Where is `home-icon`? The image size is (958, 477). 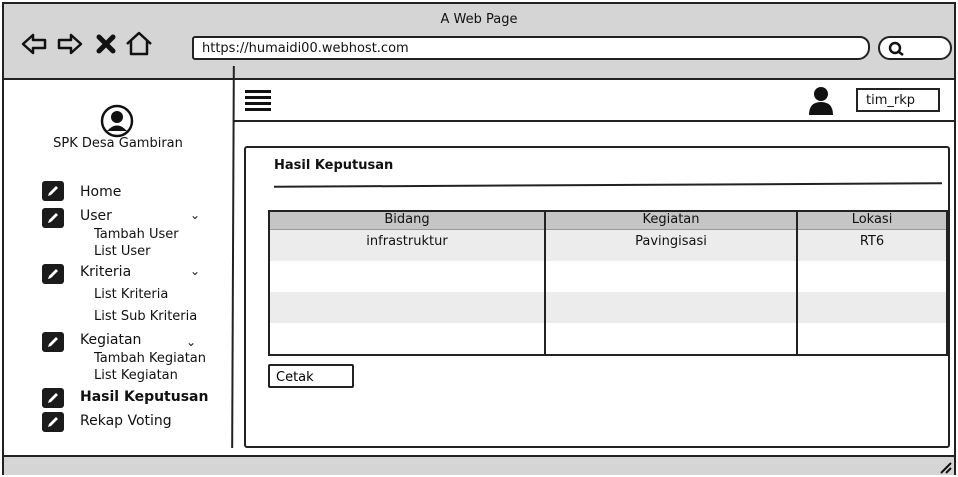
home-icon is located at coordinates (137, 44).